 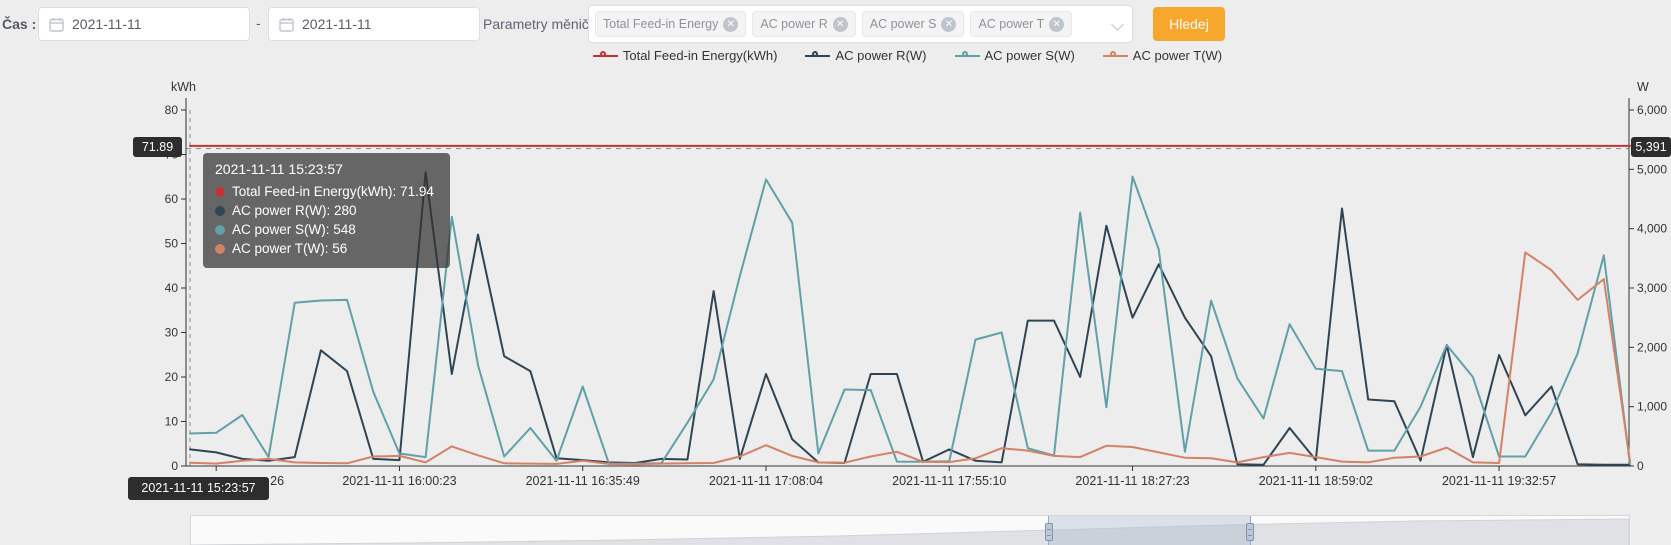 What do you see at coordinates (1177, 55) in the screenshot?
I see `legend-item-label: AC power T(W)` at bounding box center [1177, 55].